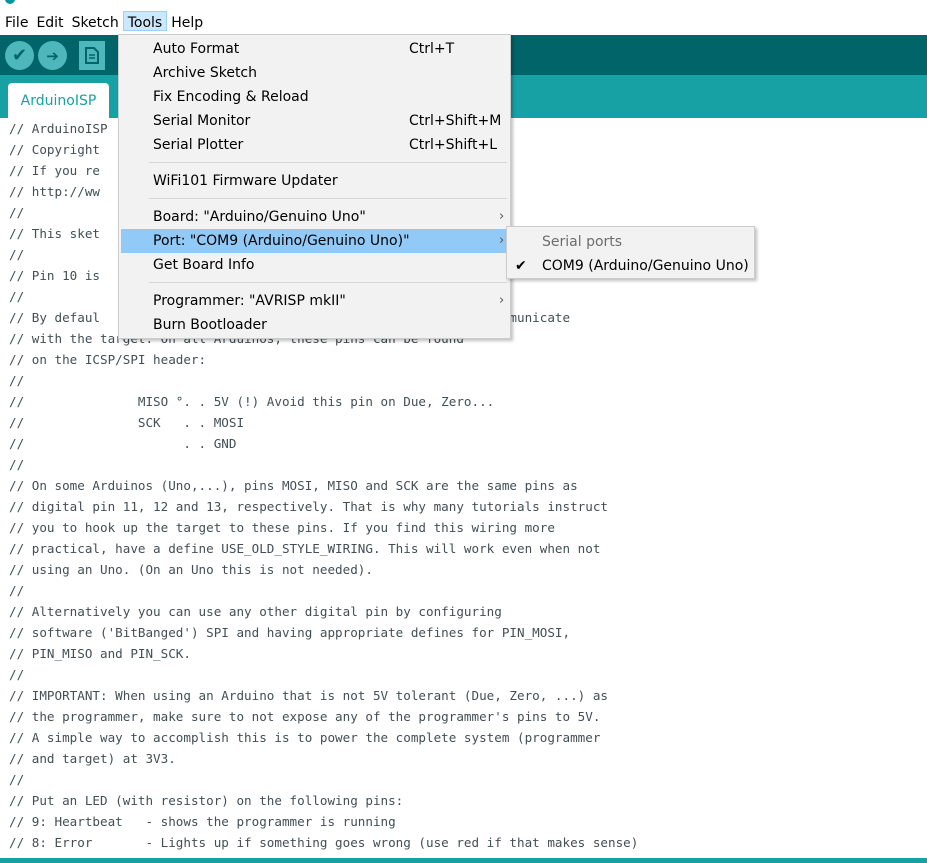  What do you see at coordinates (245, 181) in the screenshot?
I see `menu-item-label: WiFi101 Firmware Updater` at bounding box center [245, 181].